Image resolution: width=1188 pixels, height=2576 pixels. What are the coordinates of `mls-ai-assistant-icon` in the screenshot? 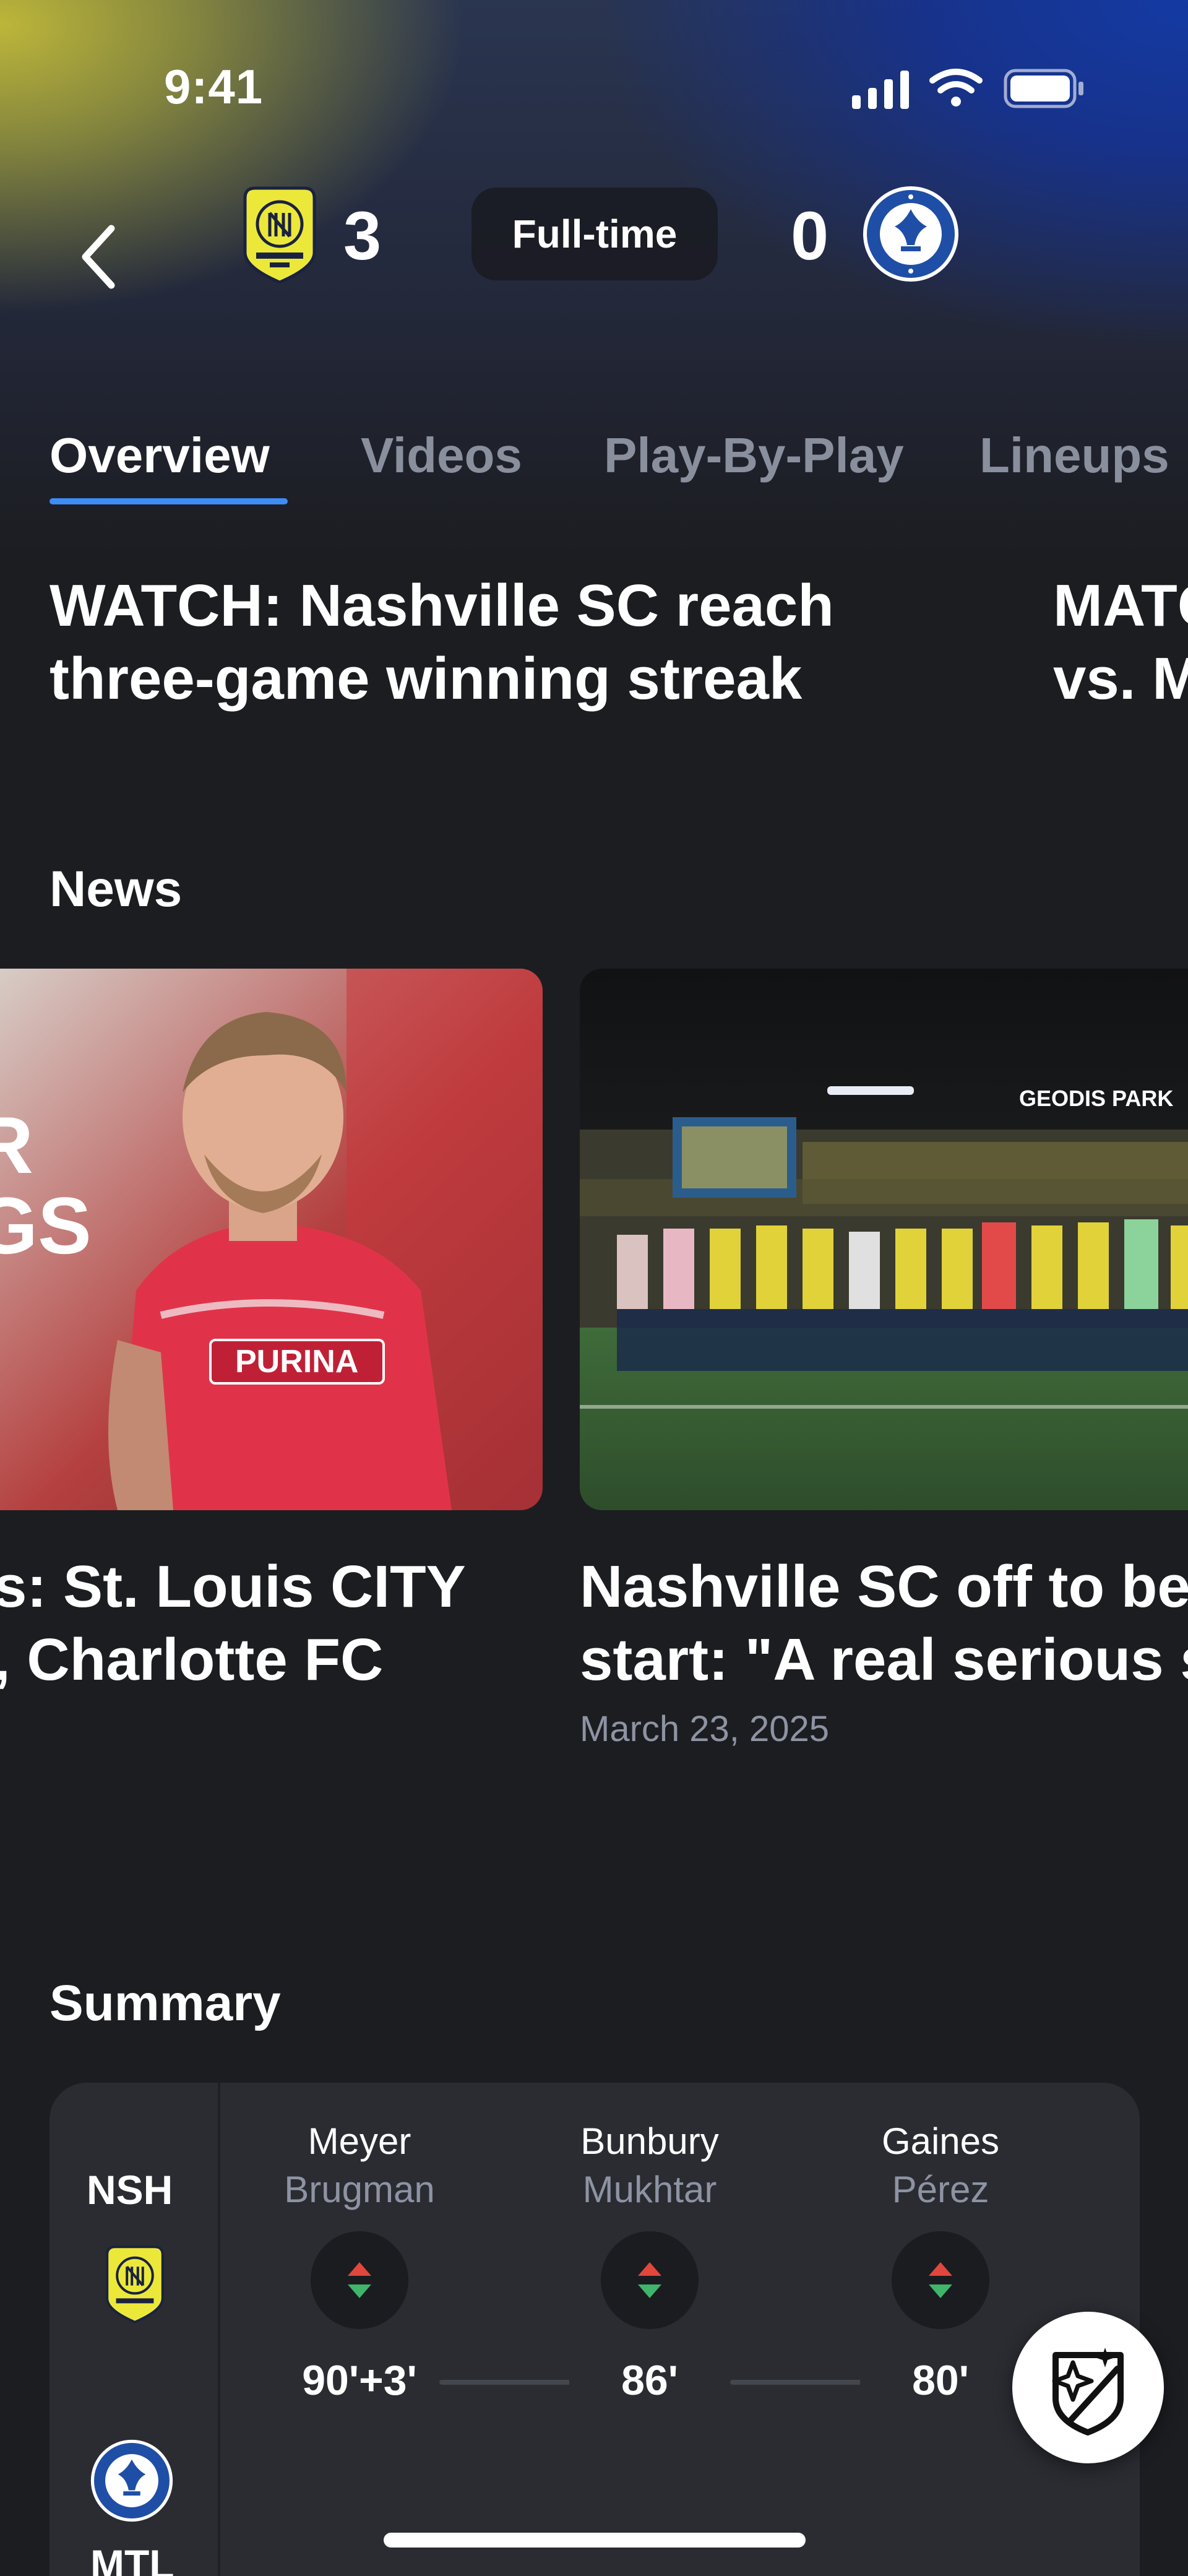 It's located at (1088, 2392).